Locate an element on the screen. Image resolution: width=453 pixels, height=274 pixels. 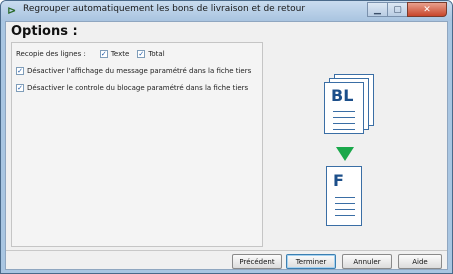
recopie-label: Recopie des lignes : is located at coordinates (51, 54).